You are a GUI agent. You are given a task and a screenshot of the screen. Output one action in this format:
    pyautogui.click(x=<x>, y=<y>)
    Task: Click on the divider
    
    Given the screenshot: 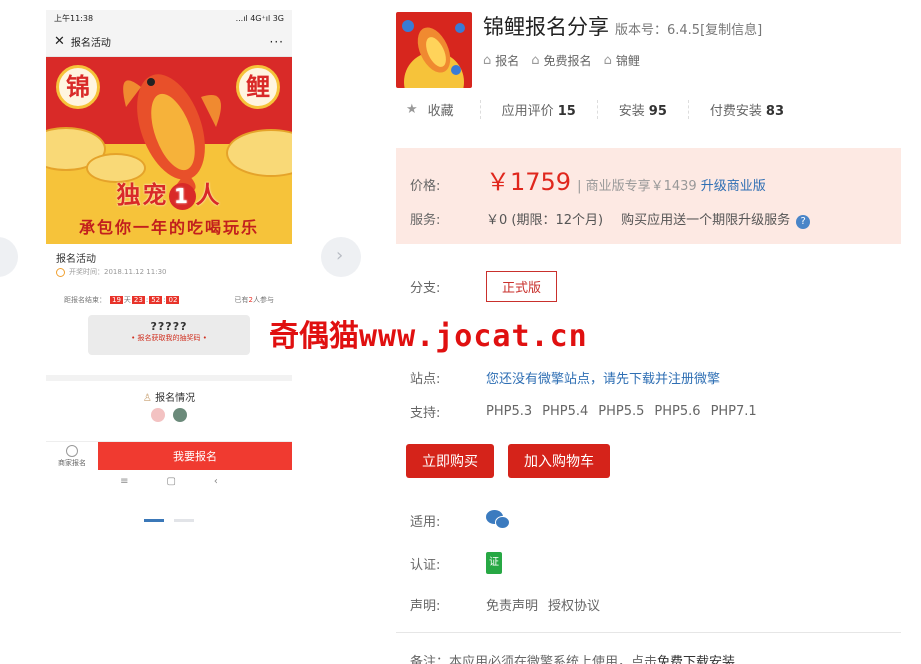 What is the action you would take?
    pyautogui.click(x=648, y=632)
    